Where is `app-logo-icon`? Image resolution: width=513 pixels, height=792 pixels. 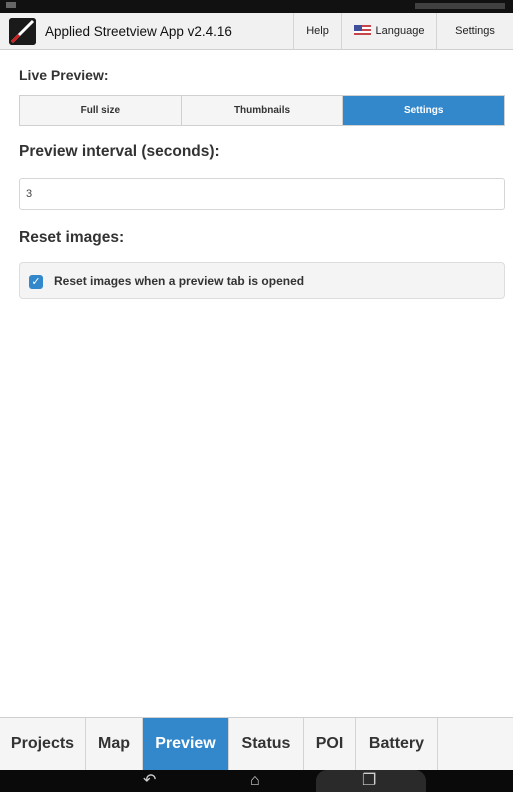 app-logo-icon is located at coordinates (22, 31).